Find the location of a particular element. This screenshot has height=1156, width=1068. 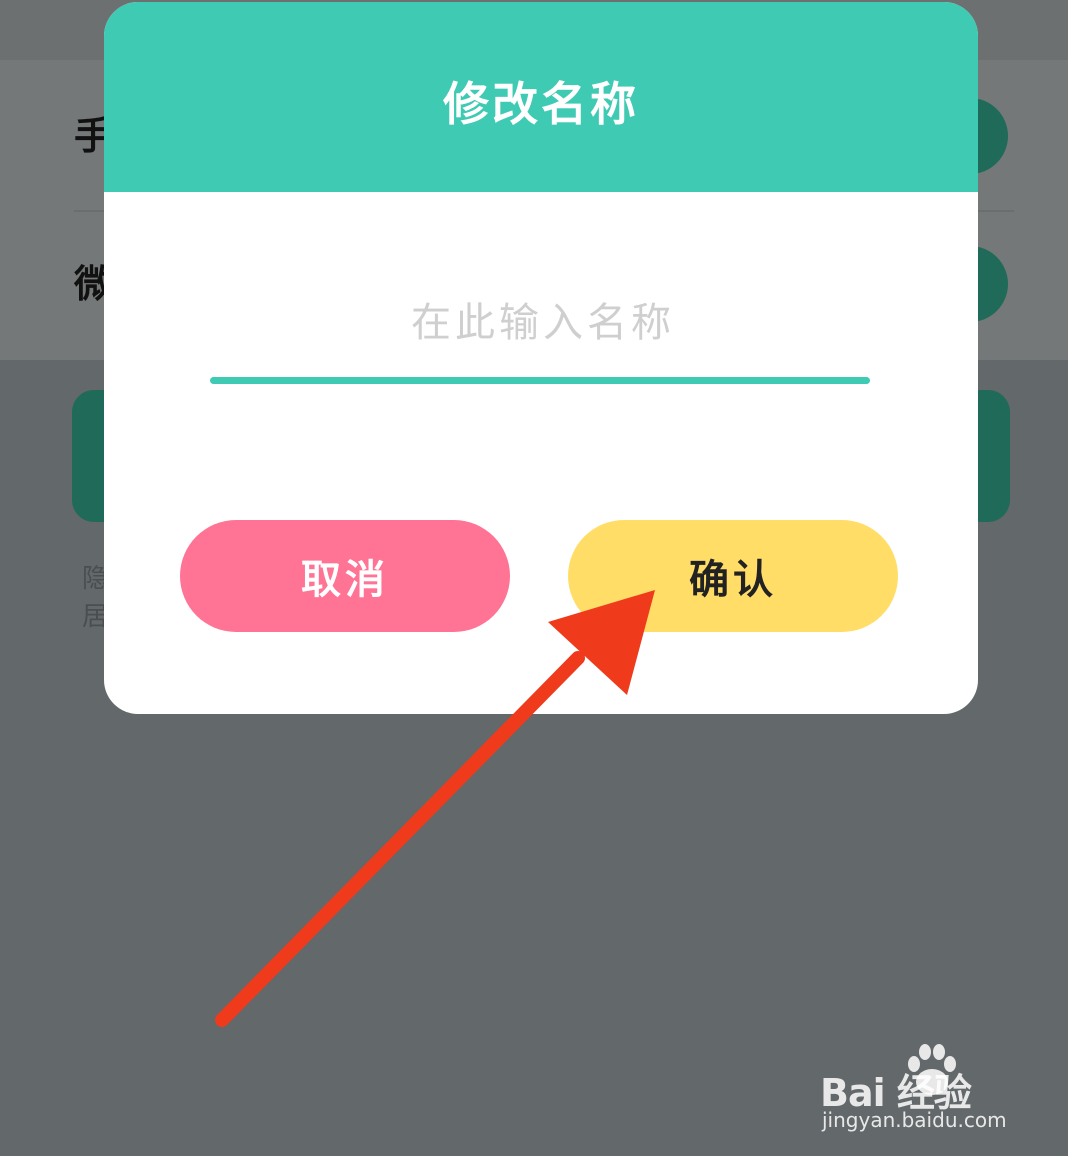

confirm-button: 确认 is located at coordinates (733, 576).